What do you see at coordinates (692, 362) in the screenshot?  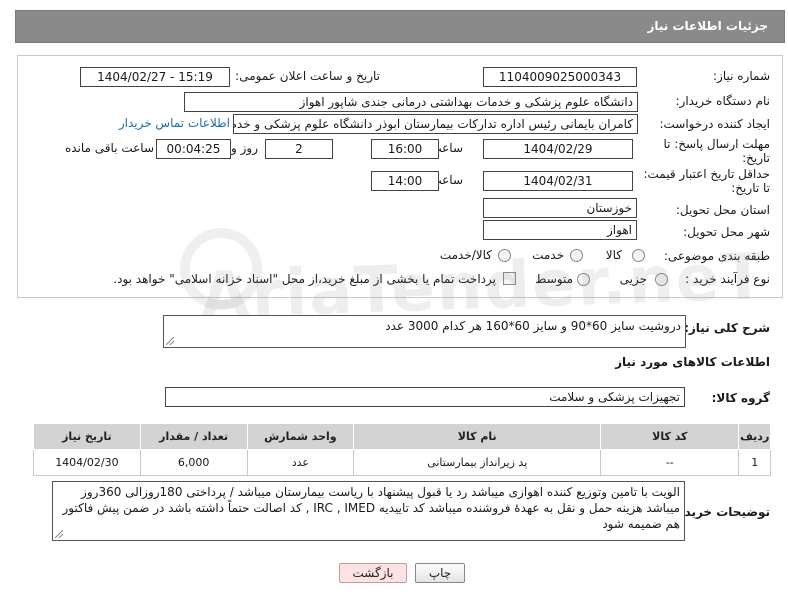 I see `goods-section-title: اطلاعات کالاهای مورد نیاز` at bounding box center [692, 362].